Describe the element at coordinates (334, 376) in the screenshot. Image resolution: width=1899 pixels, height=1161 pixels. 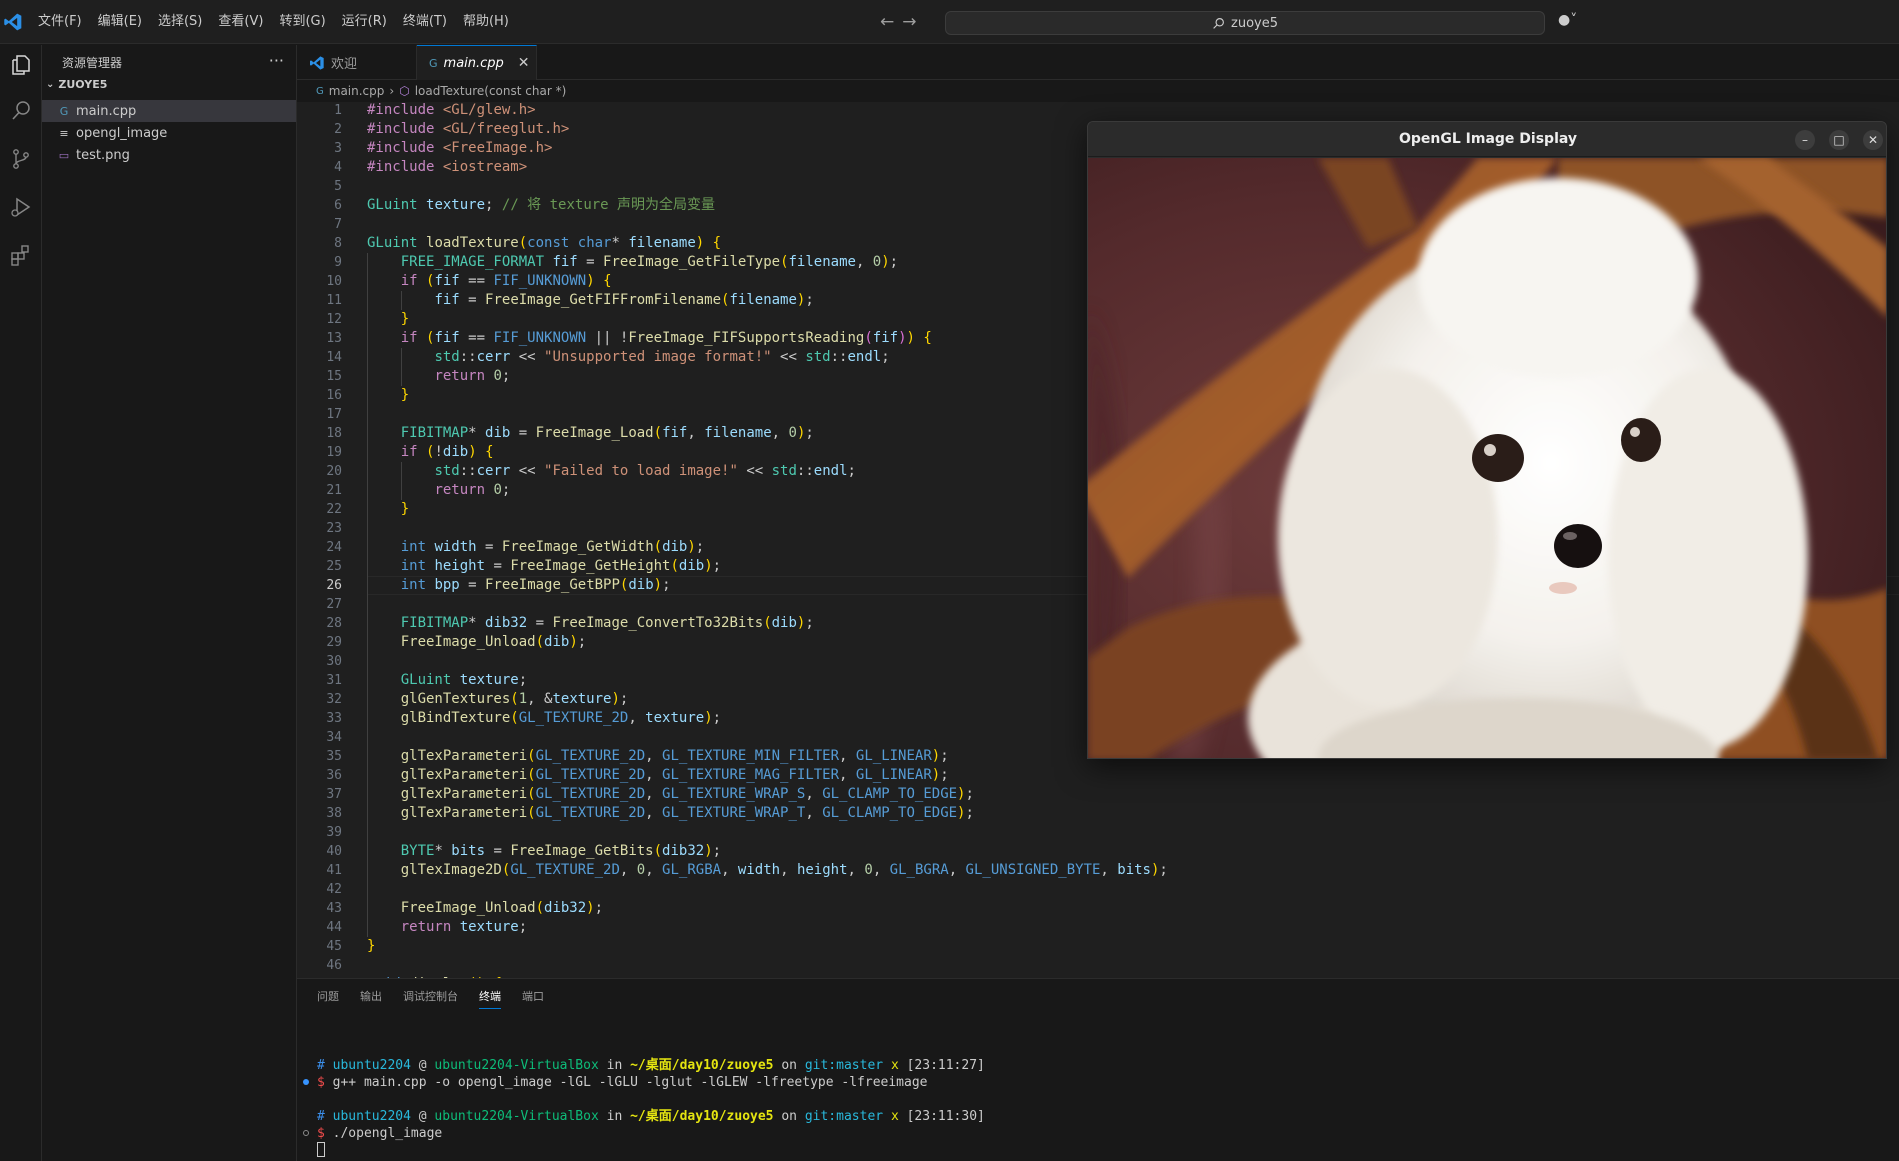
I see `line-number: 15` at that location.